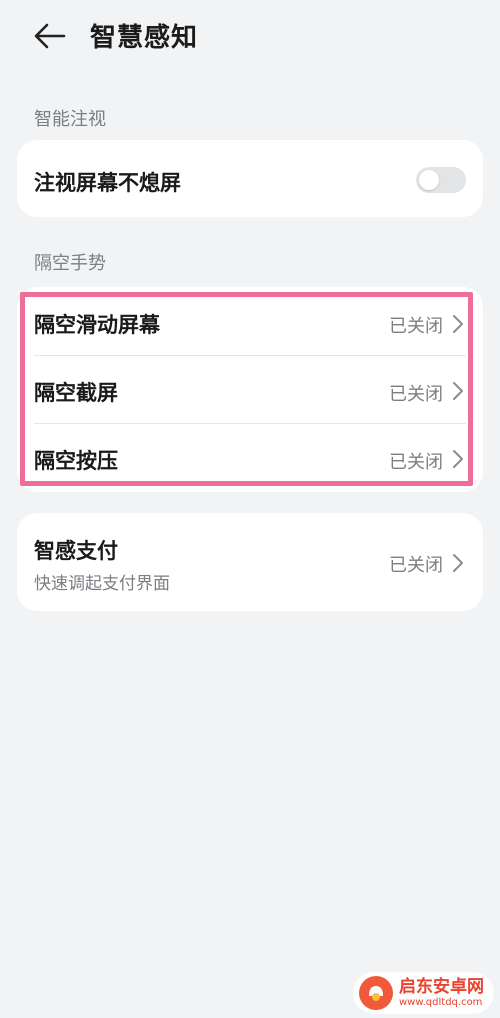 This screenshot has width=500, height=1018. What do you see at coordinates (416, 565) in the screenshot?
I see `row-status: 已关闭` at bounding box center [416, 565].